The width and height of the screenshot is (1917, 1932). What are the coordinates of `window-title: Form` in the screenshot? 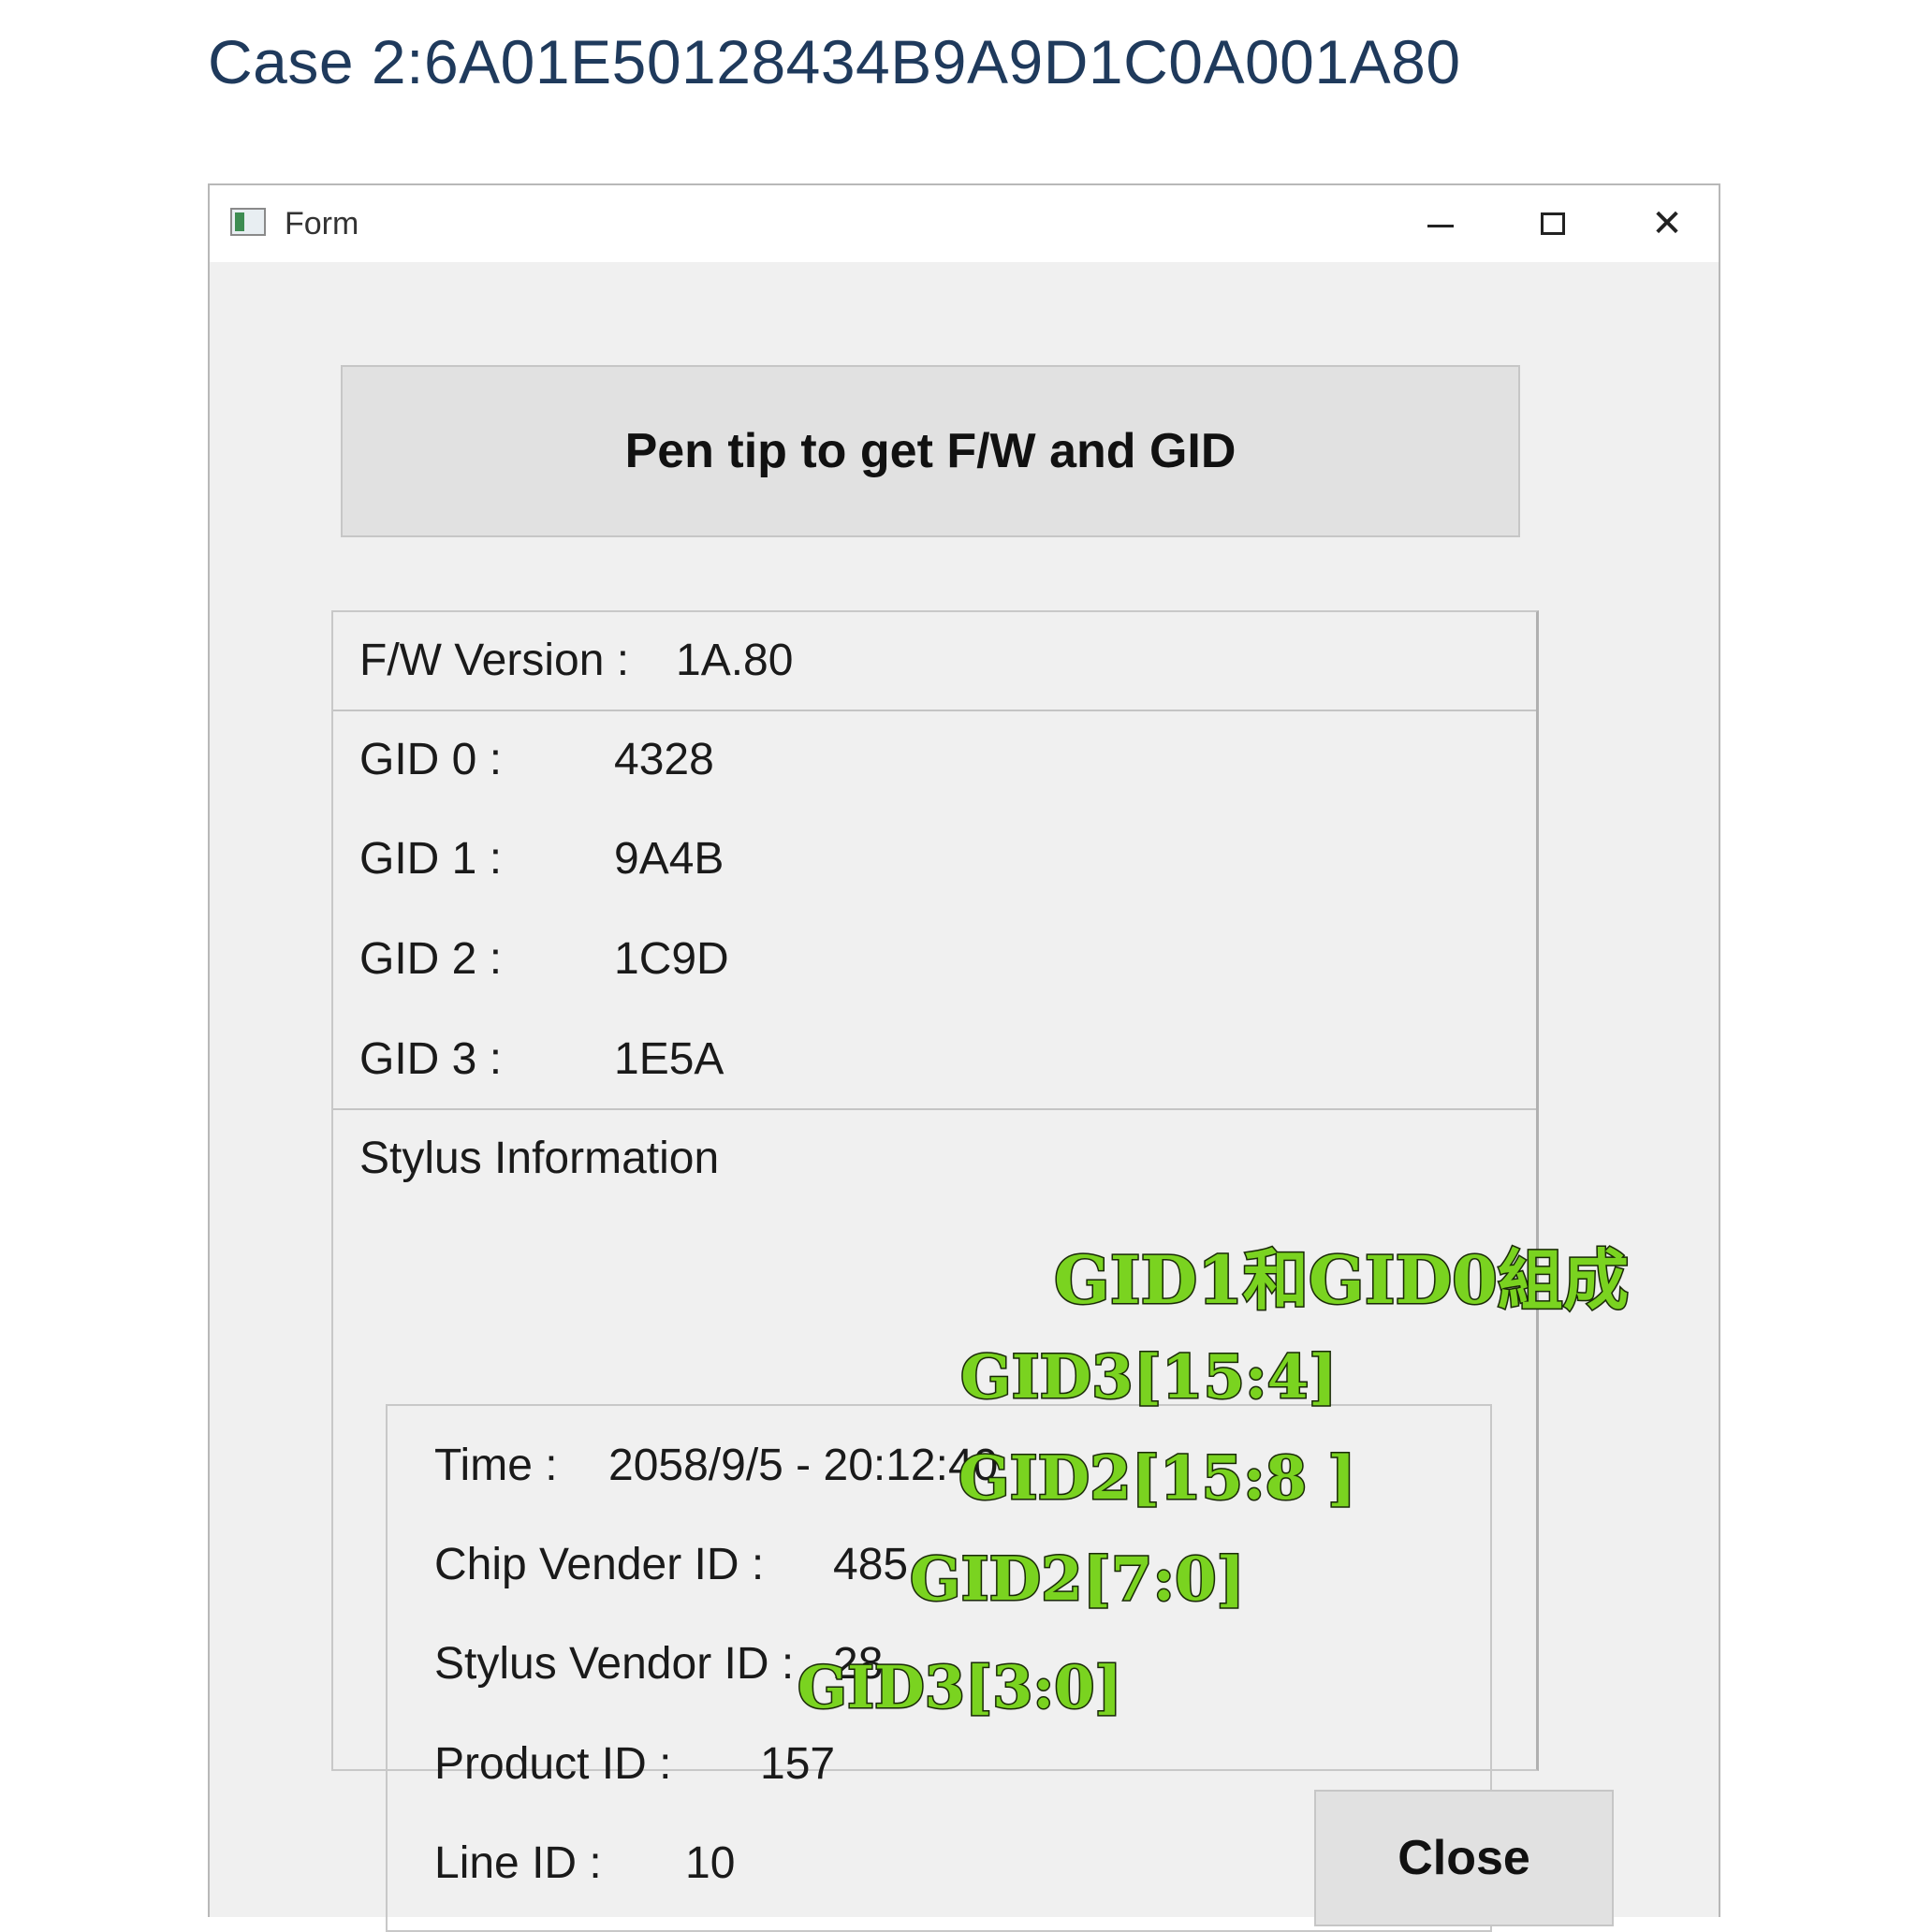 It's located at (322, 224).